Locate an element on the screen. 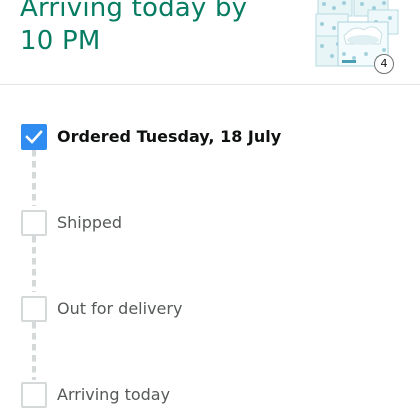 This screenshot has width=420, height=420. tracker-step-ordered: Ordered Tuesday, 18 July is located at coordinates (210, 139).